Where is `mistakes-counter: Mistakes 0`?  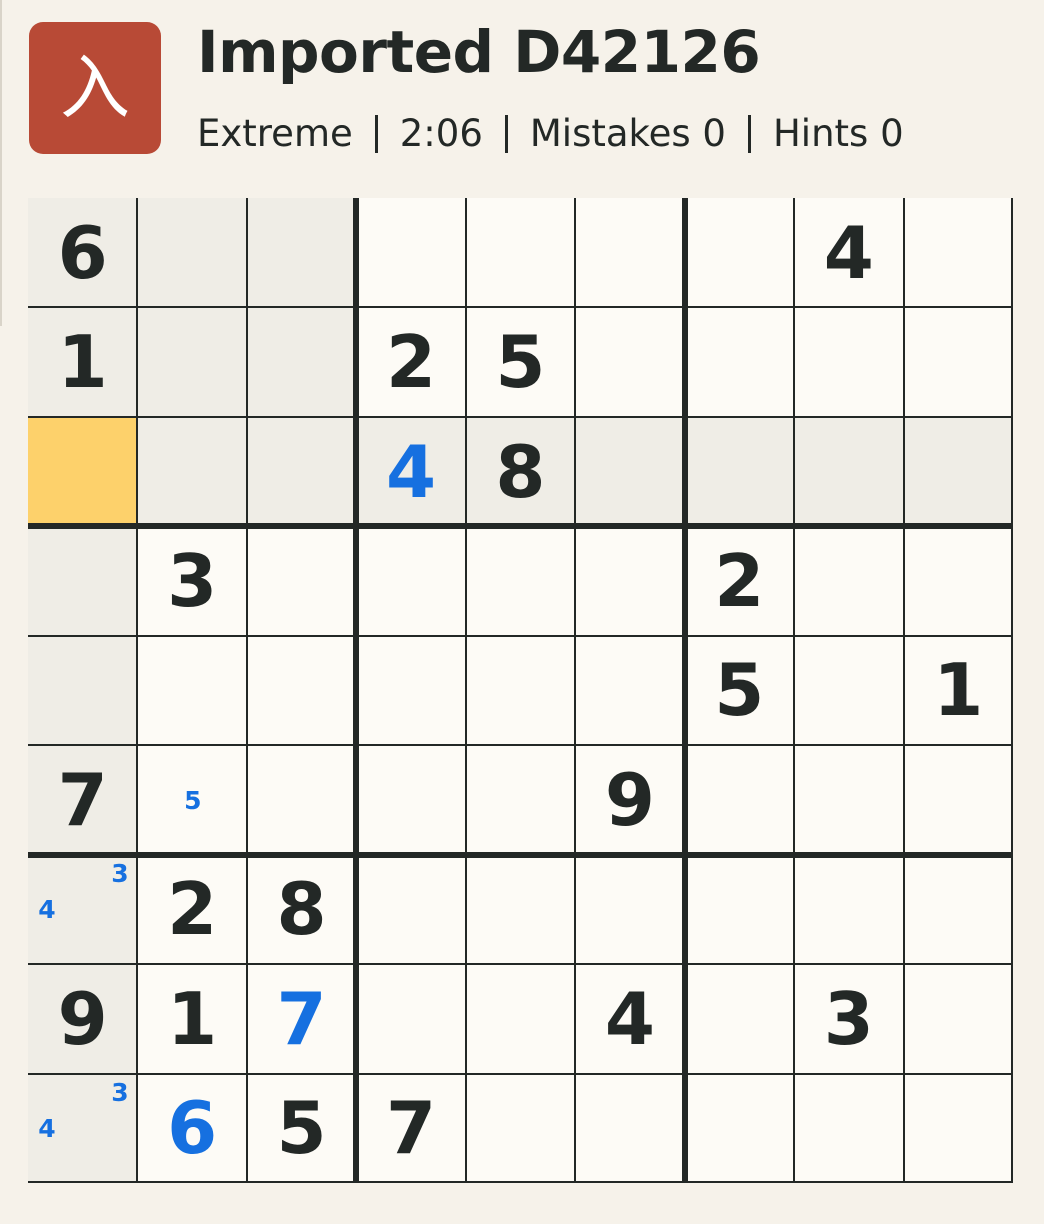
mistakes-counter: Mistakes 0 is located at coordinates (627, 133).